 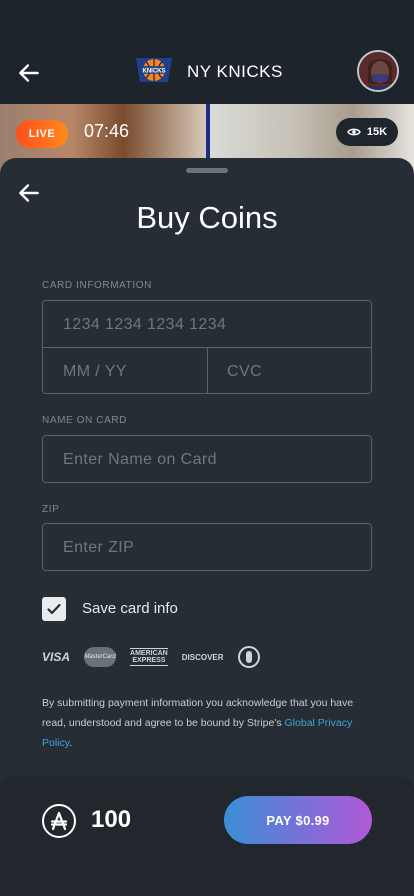 What do you see at coordinates (56, 657) in the screenshot?
I see `visa-logo-icon: VISA` at bounding box center [56, 657].